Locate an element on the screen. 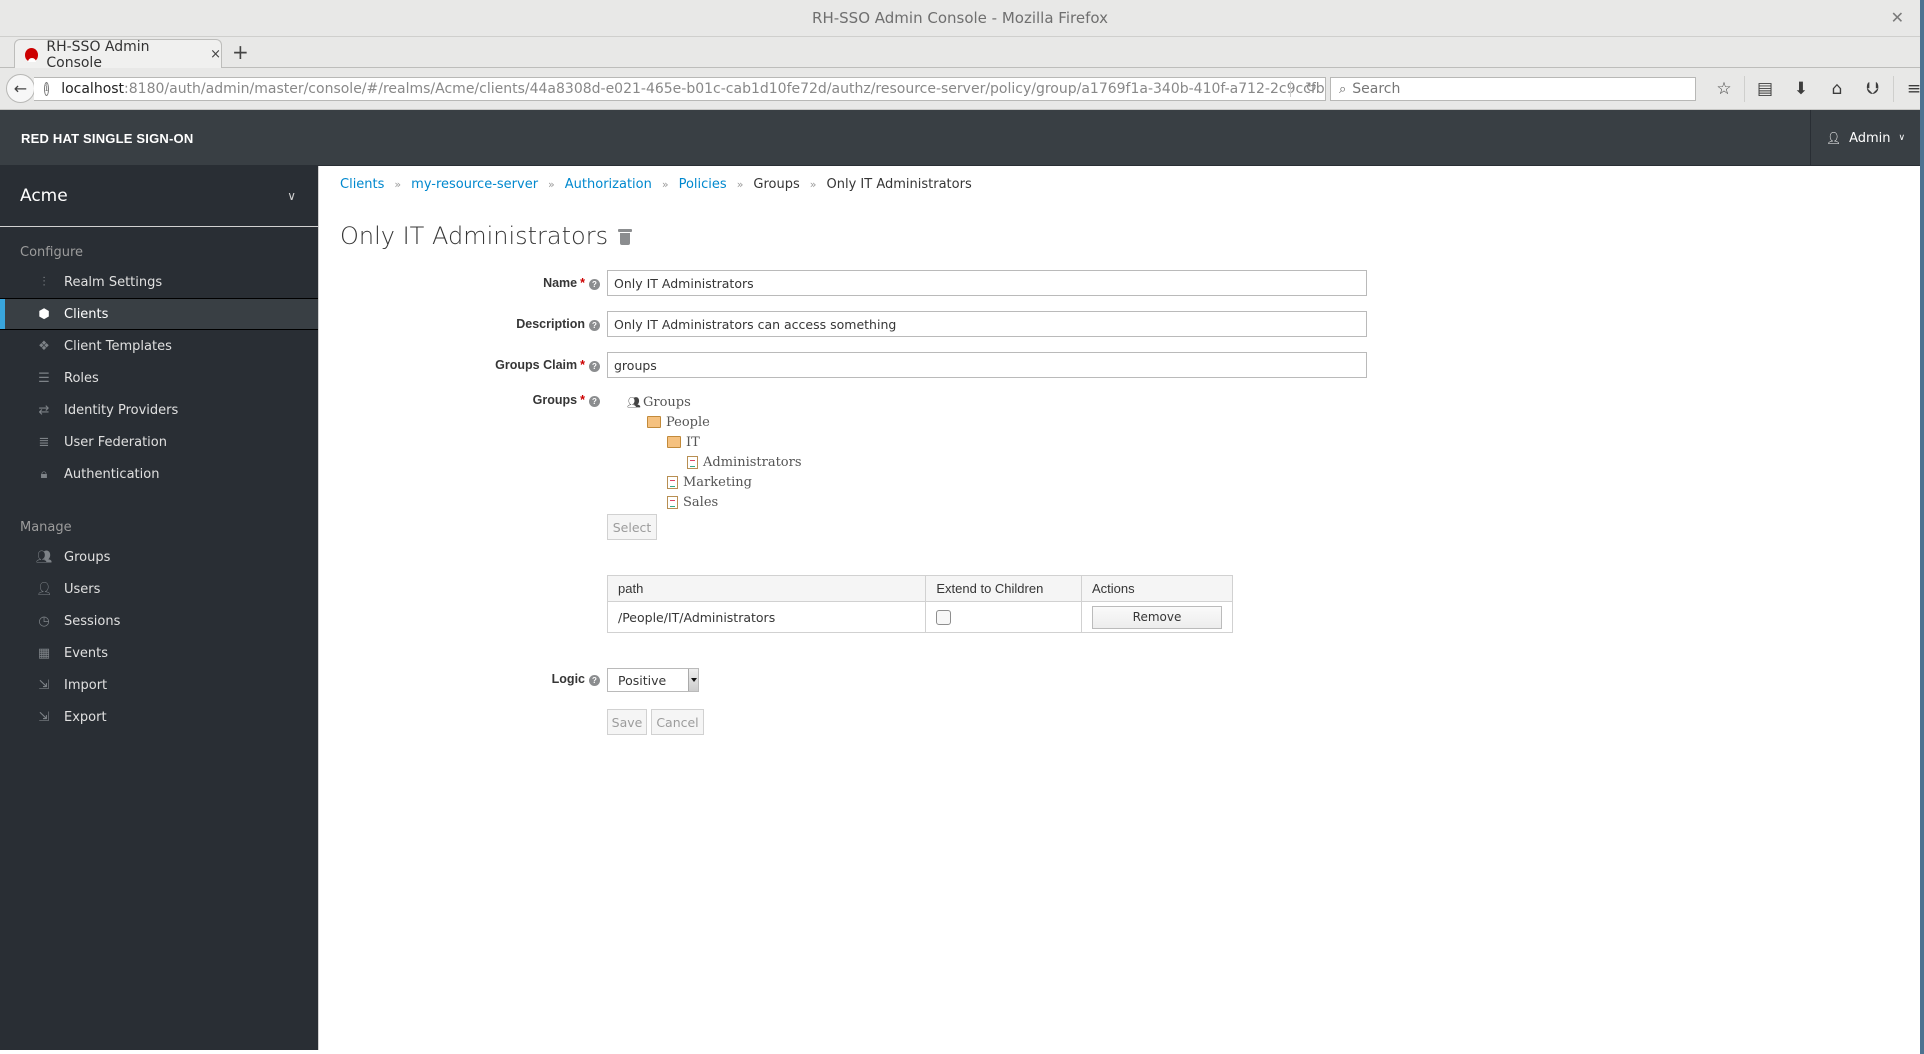 The width and height of the screenshot is (1924, 1054). sidebar-item-realm-settings: ⫶ Realm Settings is located at coordinates (159, 282).